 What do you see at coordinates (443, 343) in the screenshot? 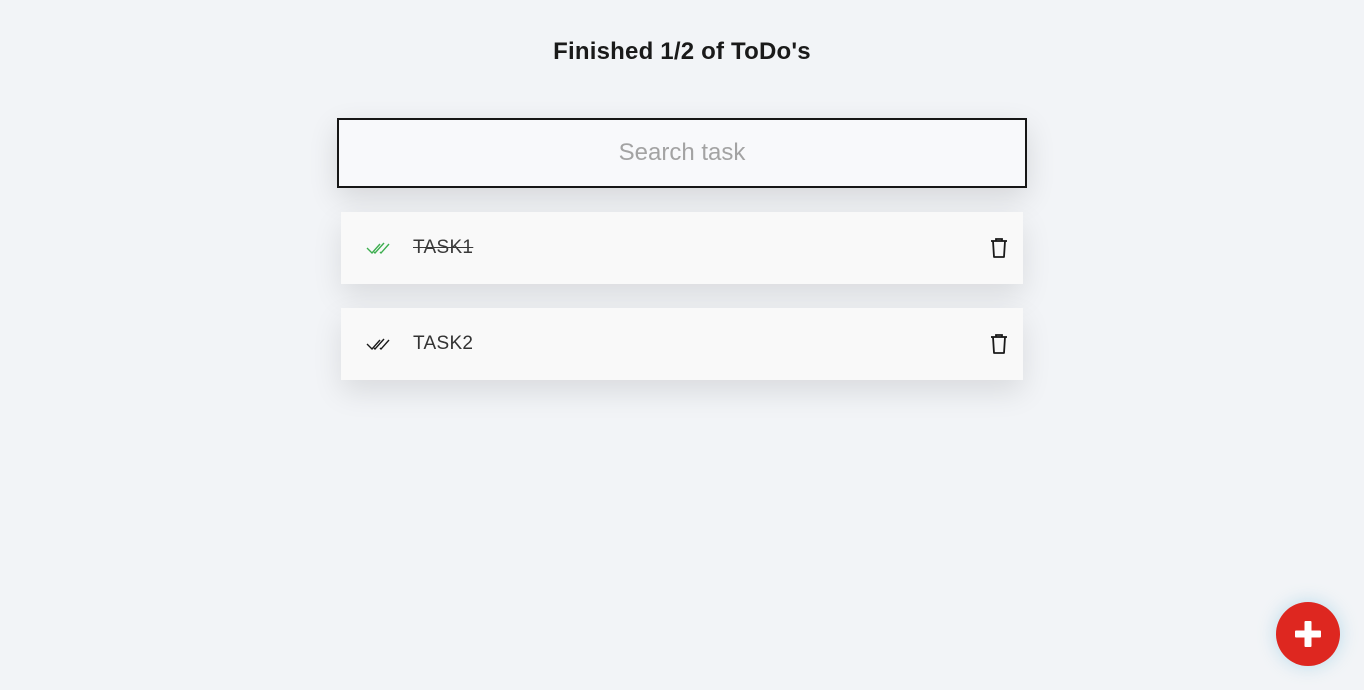
I see `task-label: TASK2` at bounding box center [443, 343].